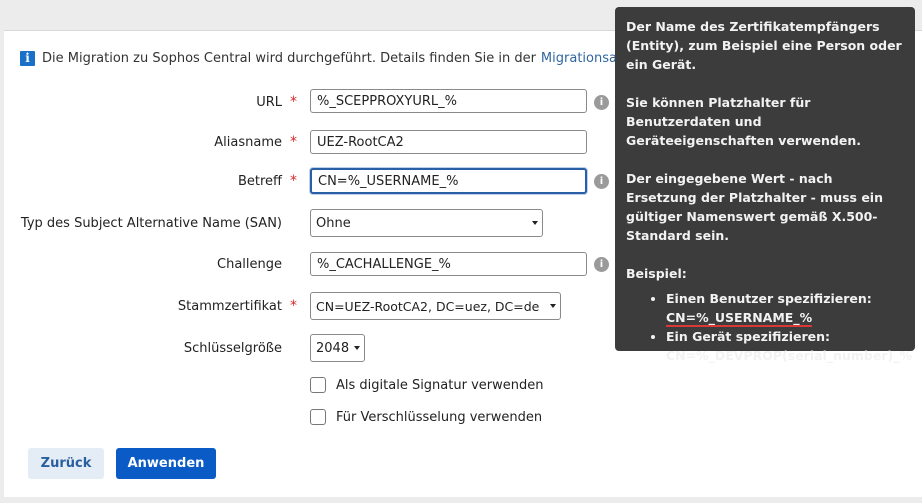  What do you see at coordinates (439, 417) in the screenshot?
I see `encryption-label: Für Verschlüsselung verwenden` at bounding box center [439, 417].